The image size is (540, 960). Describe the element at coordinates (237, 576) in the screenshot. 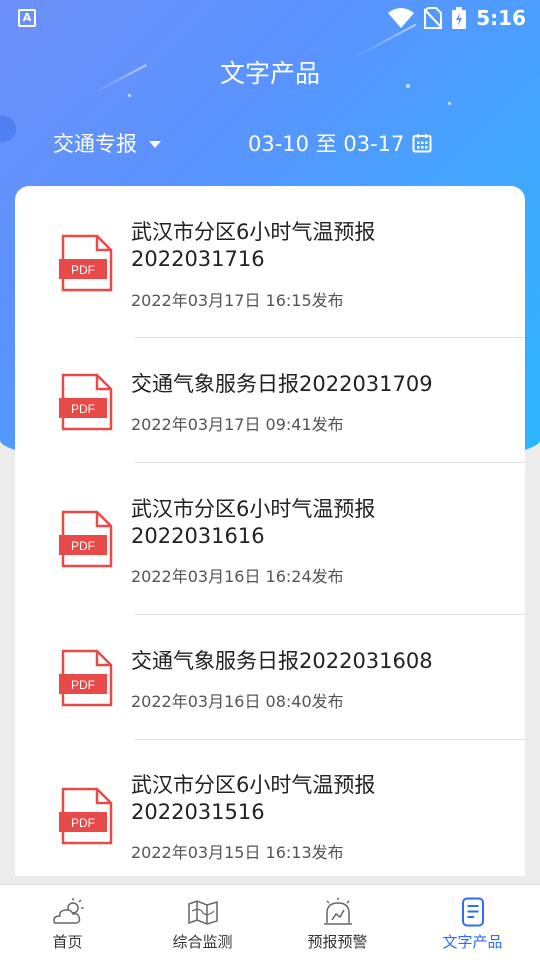

I see `item-publish-time: 2022年03月16日 16:24发布` at that location.